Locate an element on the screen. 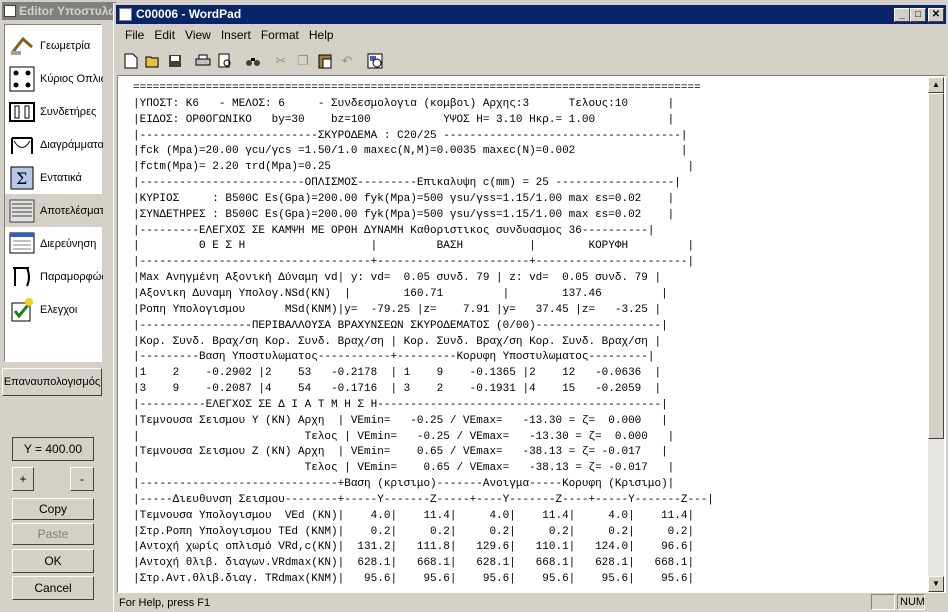 The height and width of the screenshot is (612, 948). cancel-button: Cancel is located at coordinates (53, 588).